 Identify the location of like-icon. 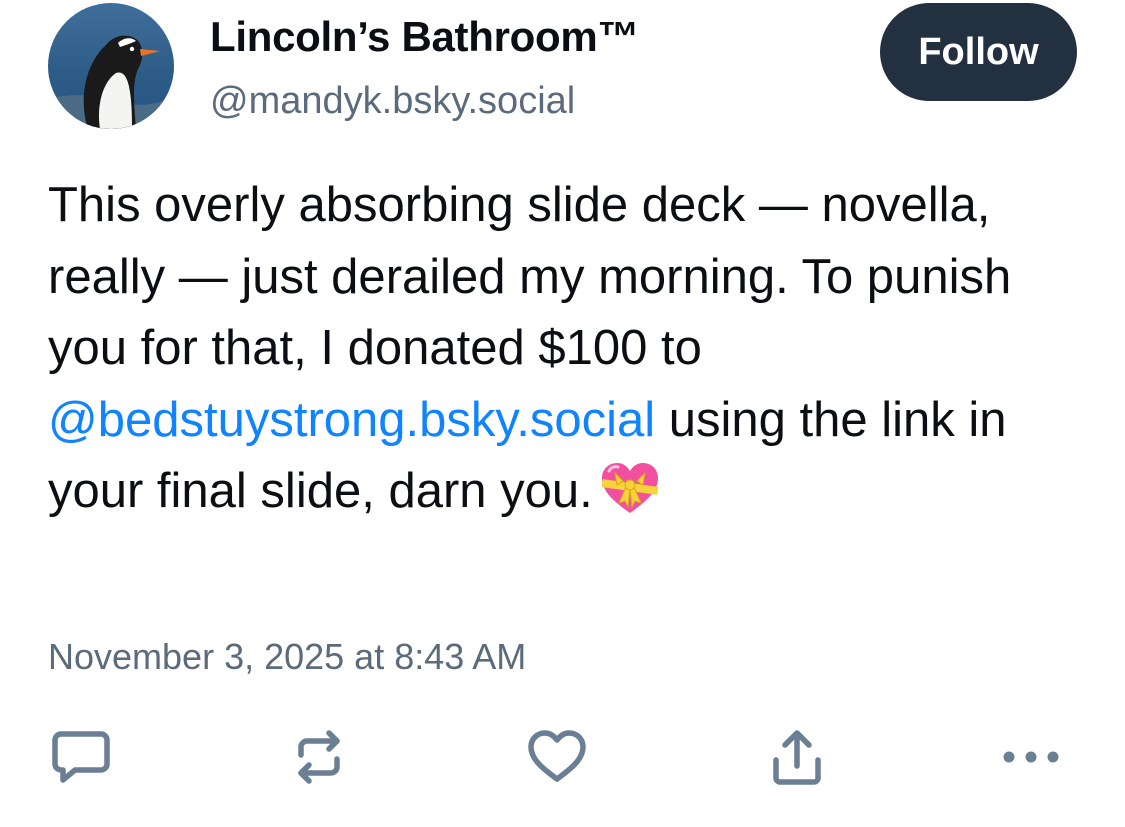
(557, 756).